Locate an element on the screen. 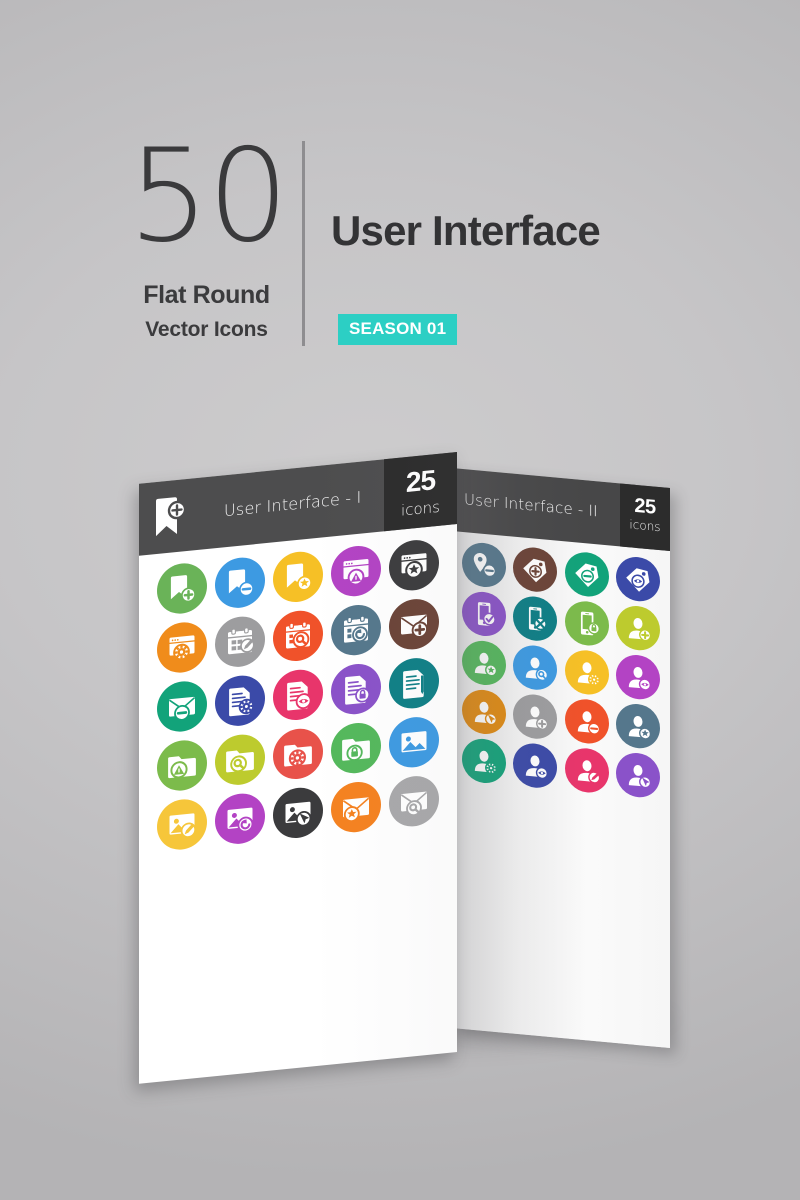 Image resolution: width=800 pixels, height=1200 pixels. document-settings-icon-swatch is located at coordinates (240, 701).